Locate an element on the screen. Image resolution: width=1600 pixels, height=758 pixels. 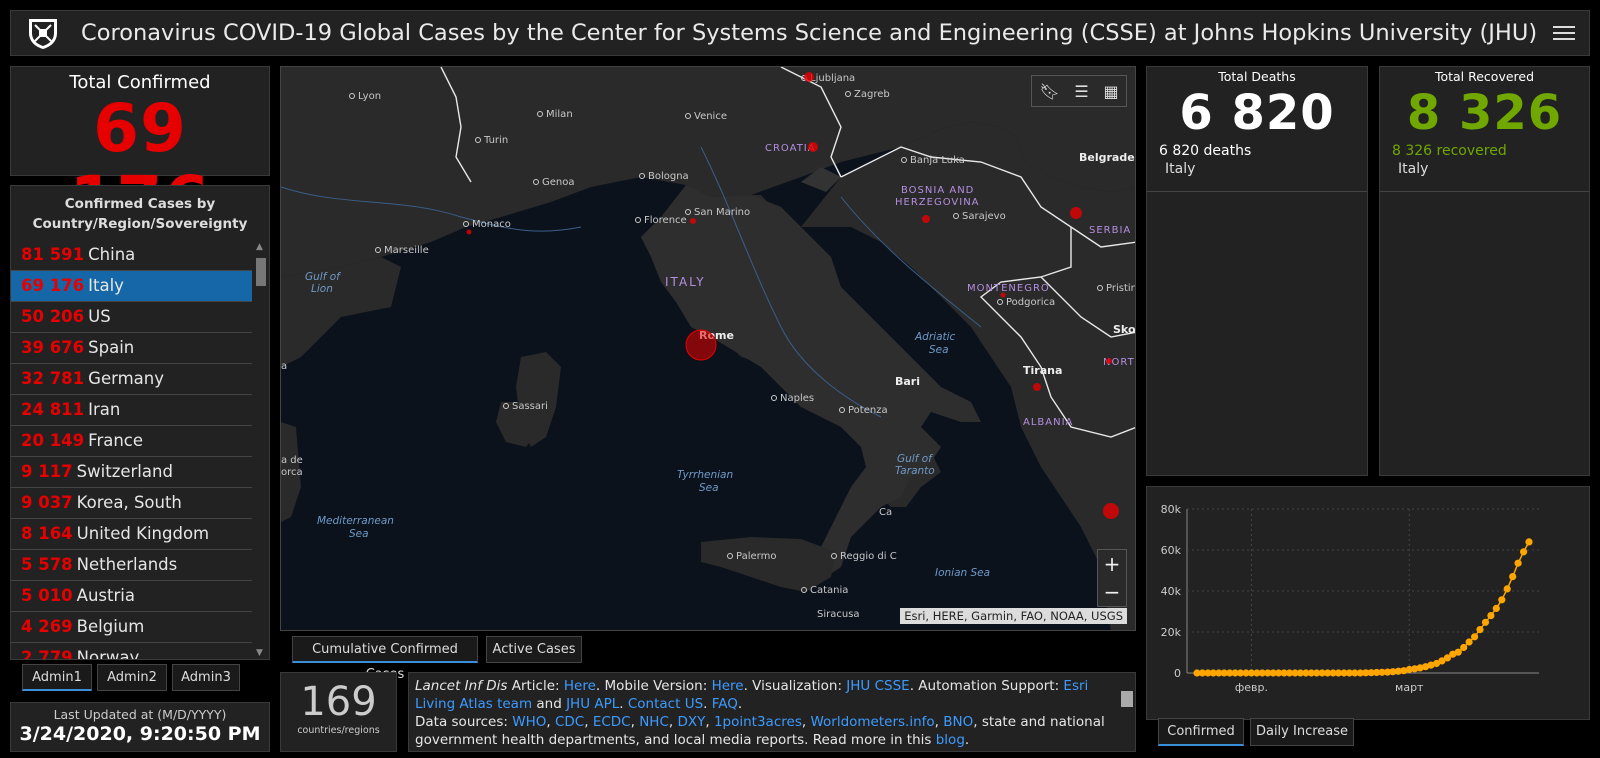
info-text: . Mobile Version: is located at coordinates (653, 686).